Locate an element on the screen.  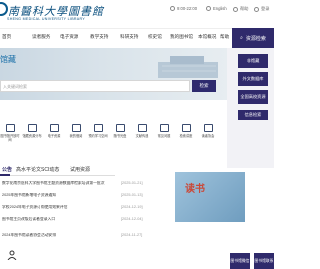
sidebar-item-info-search: 信息检索 is located at coordinates (253, 115).